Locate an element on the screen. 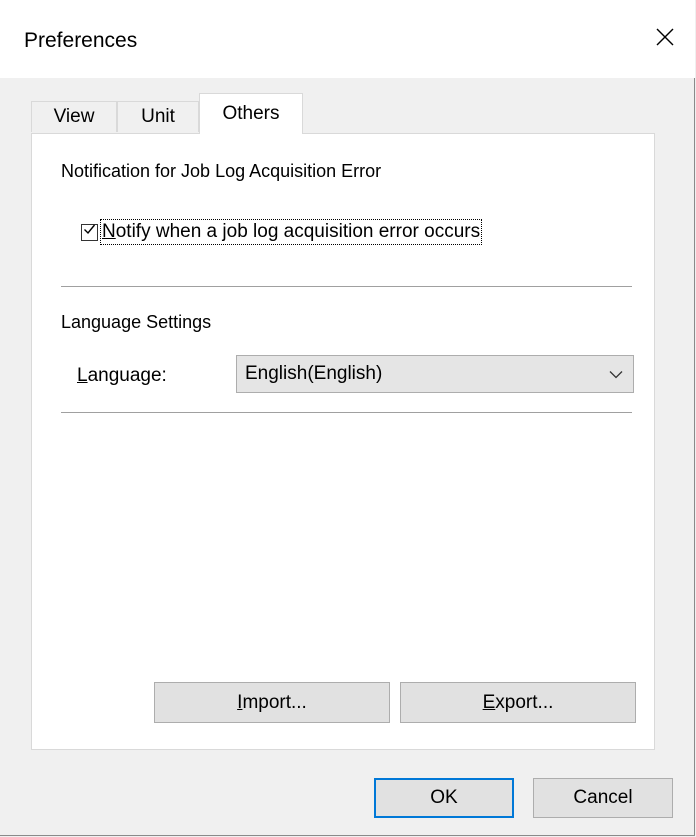 Image resolution: width=696 pixels, height=837 pixels. ok-button: OK is located at coordinates (444, 798).